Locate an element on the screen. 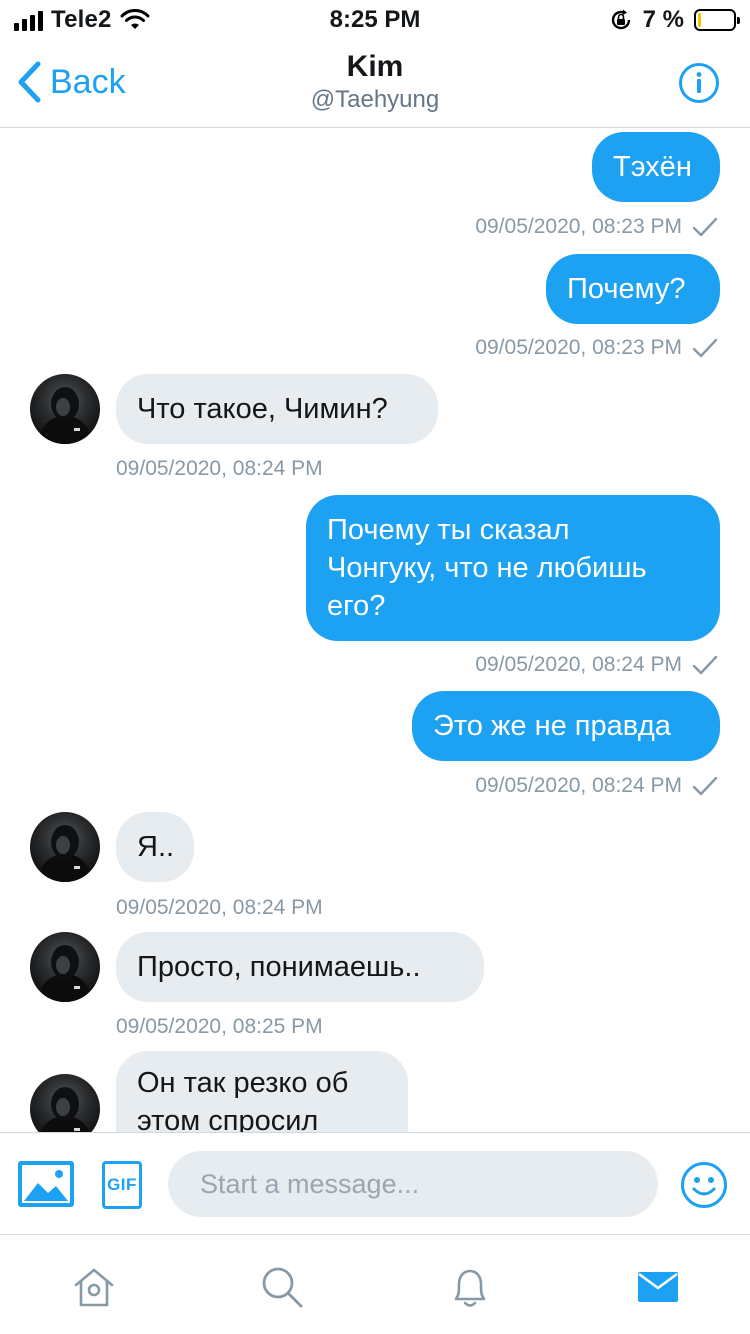  outgoing-message: Почему? is located at coordinates (633, 289).